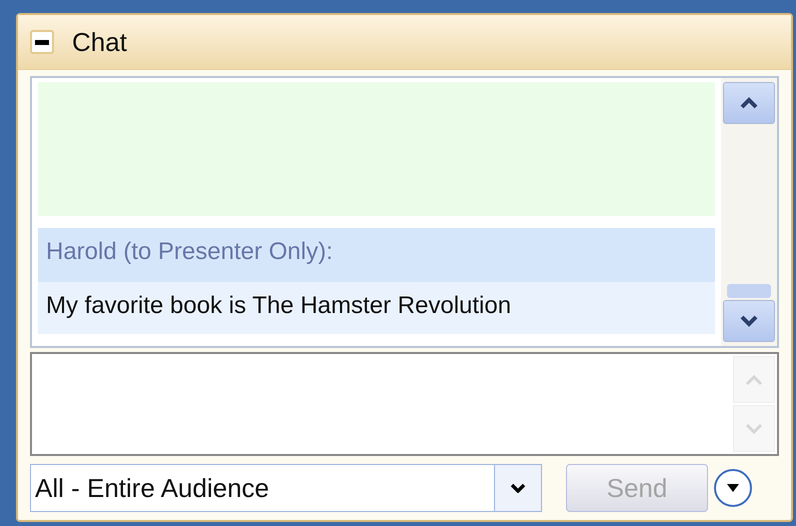  Describe the element at coordinates (376, 255) in the screenshot. I see `message-sender: Harold (to Presenter Only):` at that location.